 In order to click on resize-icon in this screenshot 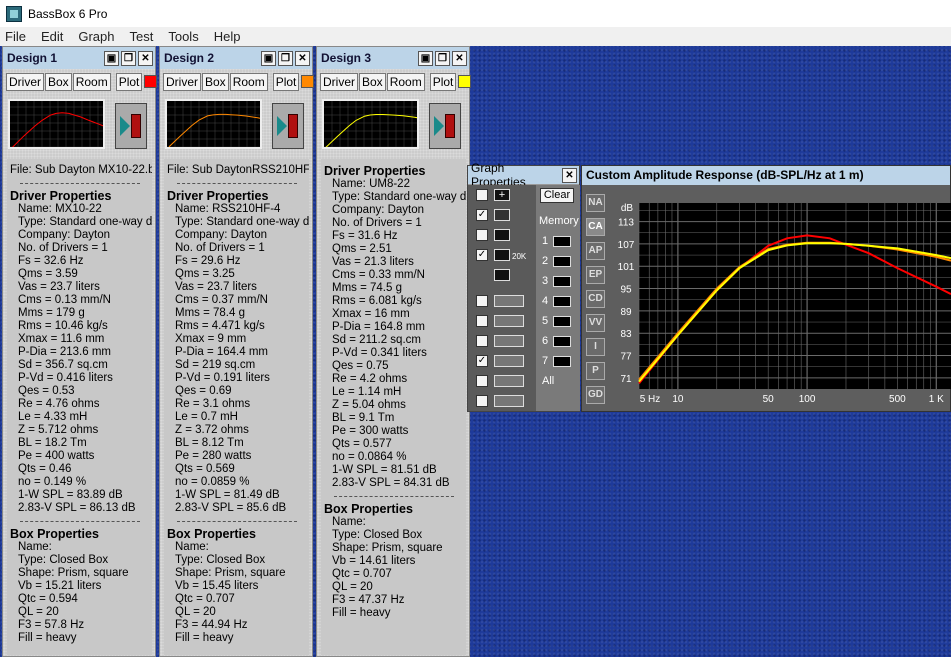, I will do `click(502, 275)`.